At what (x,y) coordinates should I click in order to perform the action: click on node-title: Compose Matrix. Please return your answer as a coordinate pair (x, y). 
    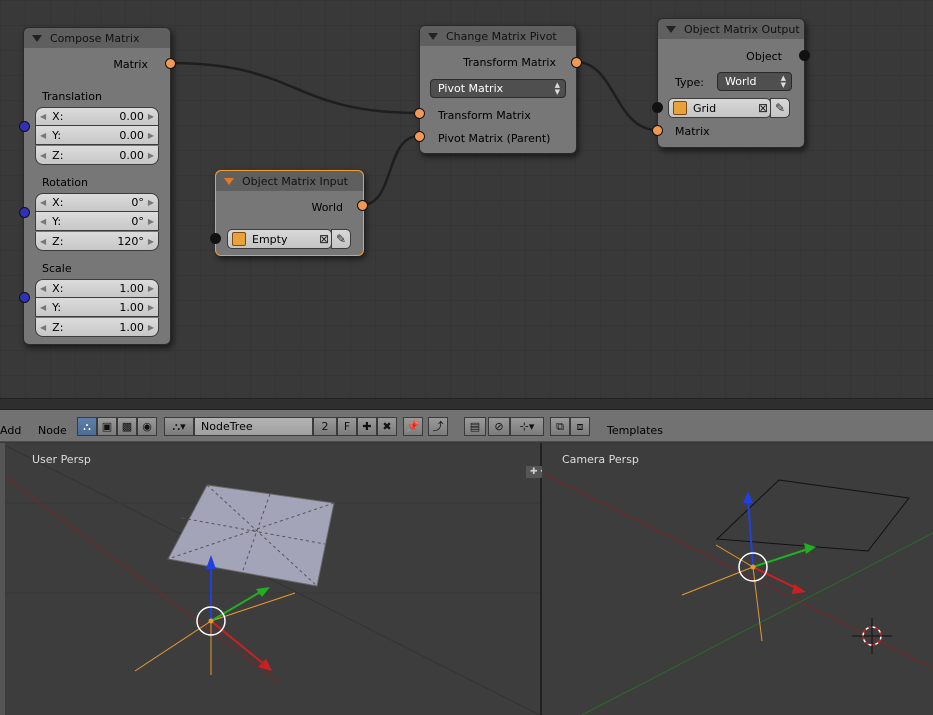
    Looking at the image, I should click on (95, 38).